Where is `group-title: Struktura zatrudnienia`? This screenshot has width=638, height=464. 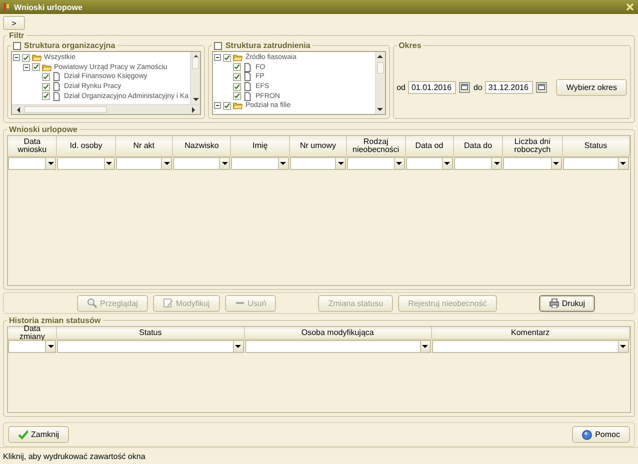 group-title: Struktura zatrudnienia is located at coordinates (267, 45).